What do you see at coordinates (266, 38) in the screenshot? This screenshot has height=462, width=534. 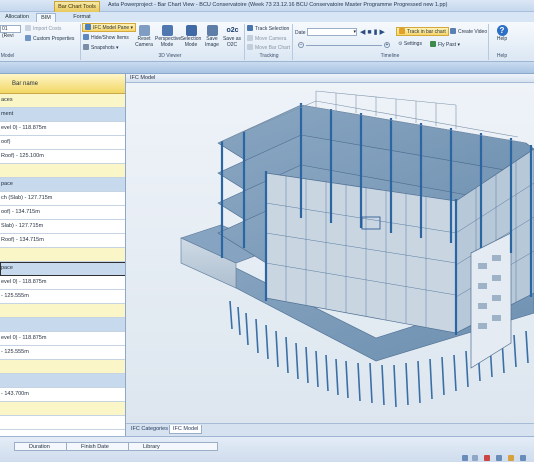 I see `move-camera-button: Move Camera` at bounding box center [266, 38].